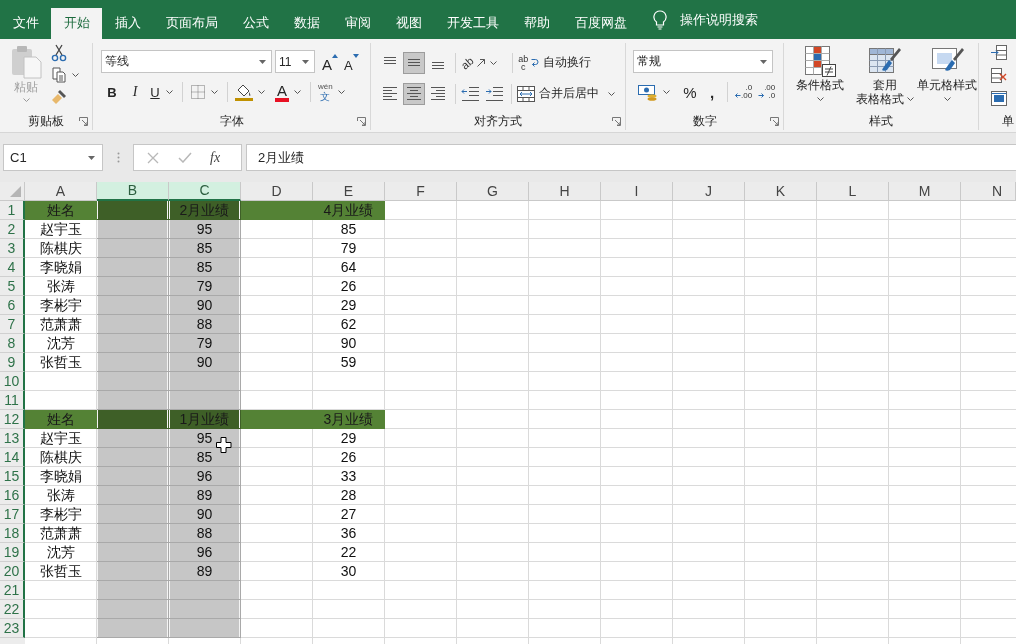  Describe the element at coordinates (408, 23) in the screenshot. I see `menu-tab: 视图` at that location.